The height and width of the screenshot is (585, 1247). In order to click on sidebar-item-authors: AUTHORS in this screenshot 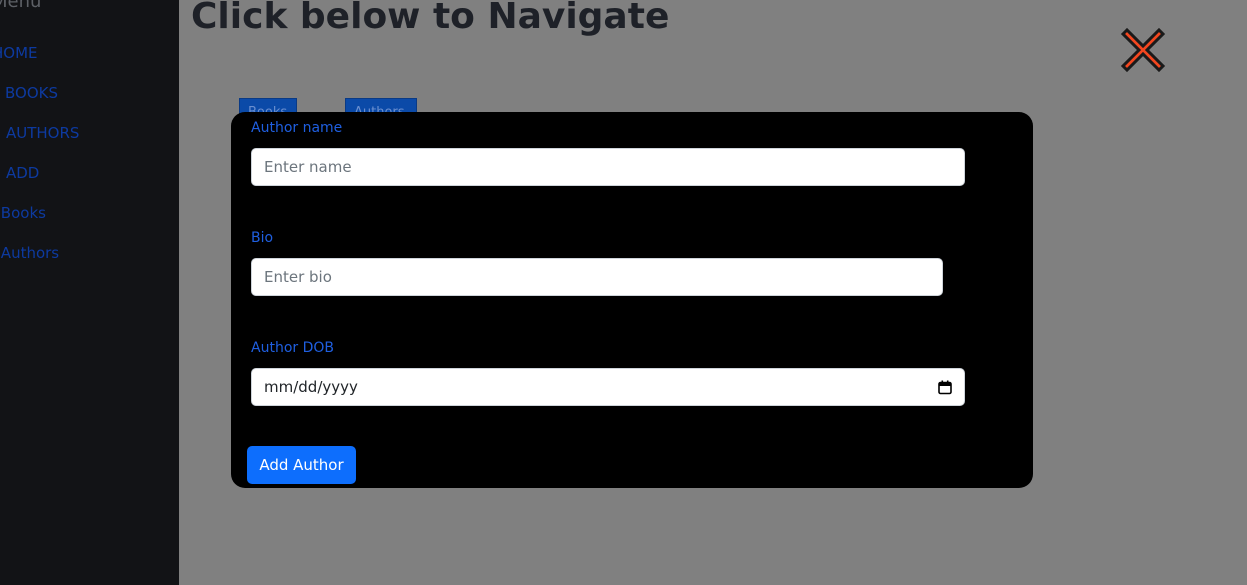, I will do `click(42, 133)`.